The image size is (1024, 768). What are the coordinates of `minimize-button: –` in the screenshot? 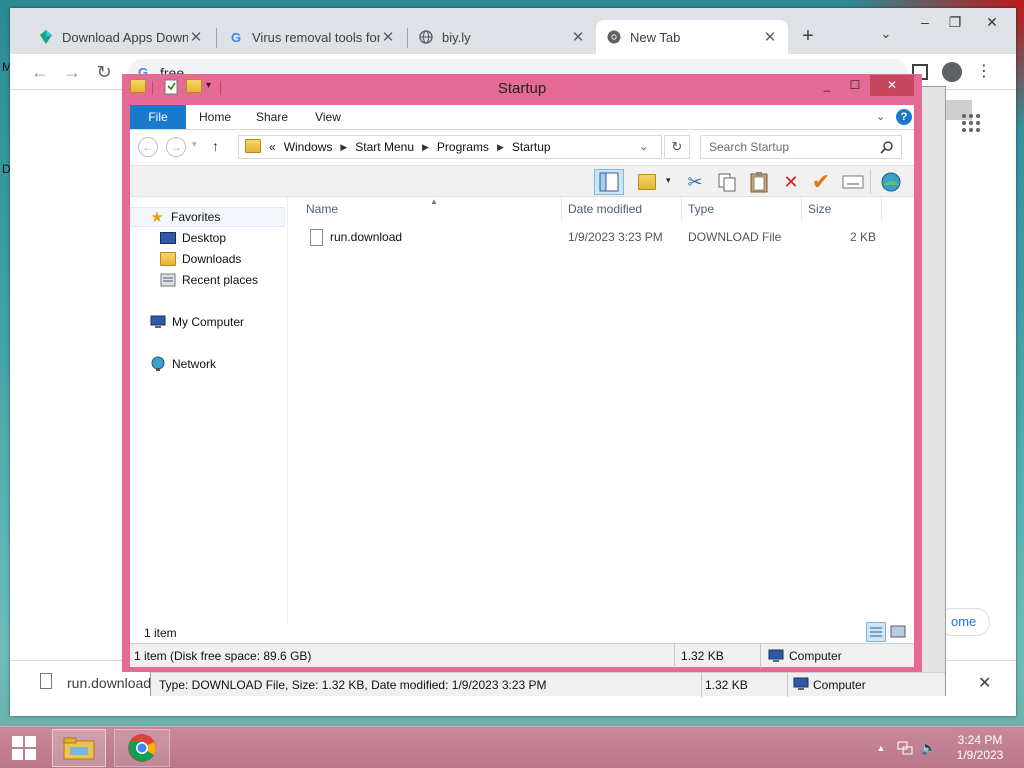 It's located at (925, 22).